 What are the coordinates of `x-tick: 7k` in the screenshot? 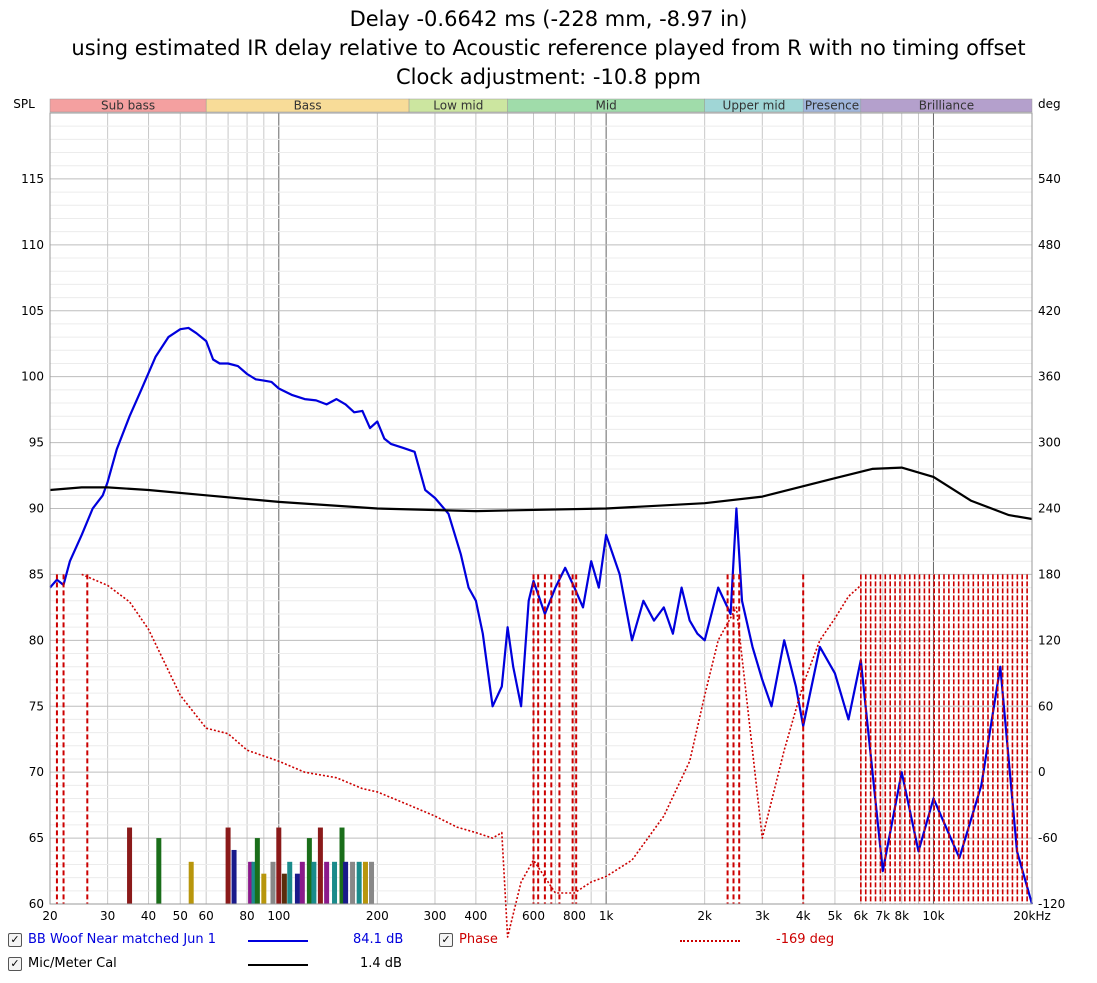 It's located at (882, 916).